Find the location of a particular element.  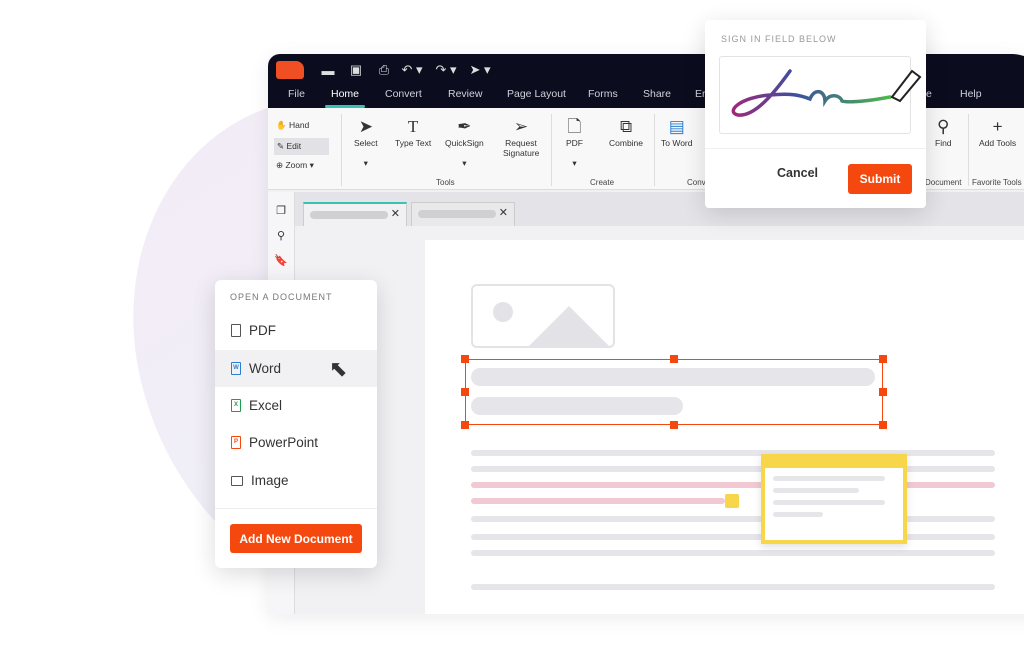

text-icon: T is located at coordinates (413, 126).